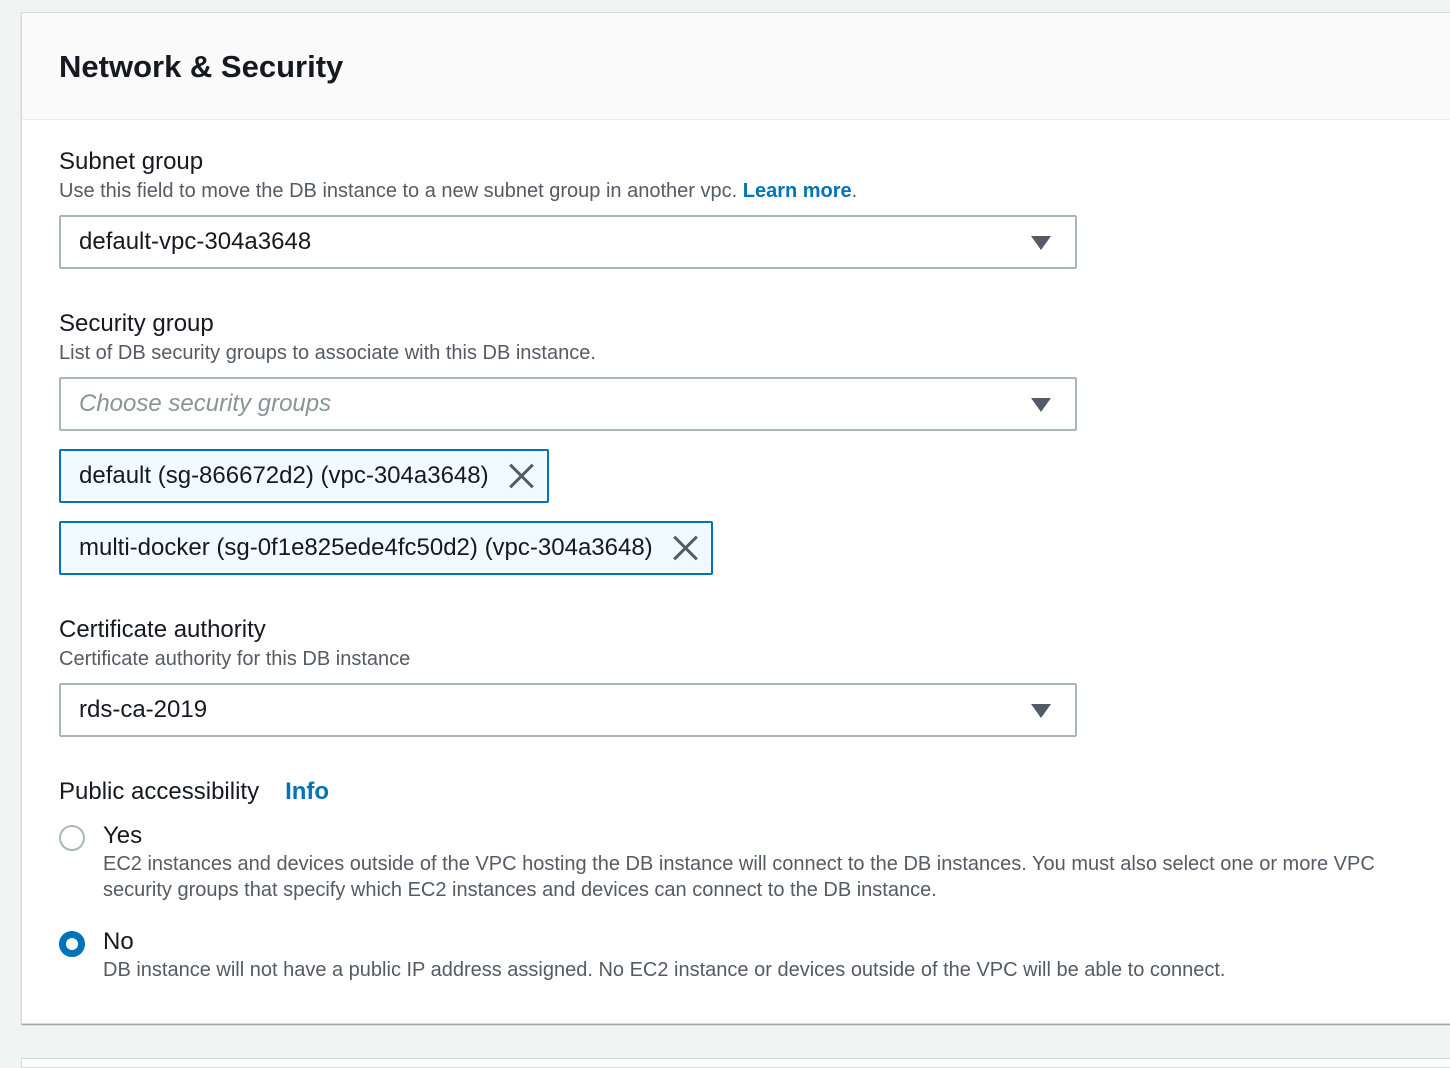 This screenshot has width=1450, height=1068. What do you see at coordinates (568, 242) in the screenshot?
I see `subnet-group-select: default-vpc-304a3648` at bounding box center [568, 242].